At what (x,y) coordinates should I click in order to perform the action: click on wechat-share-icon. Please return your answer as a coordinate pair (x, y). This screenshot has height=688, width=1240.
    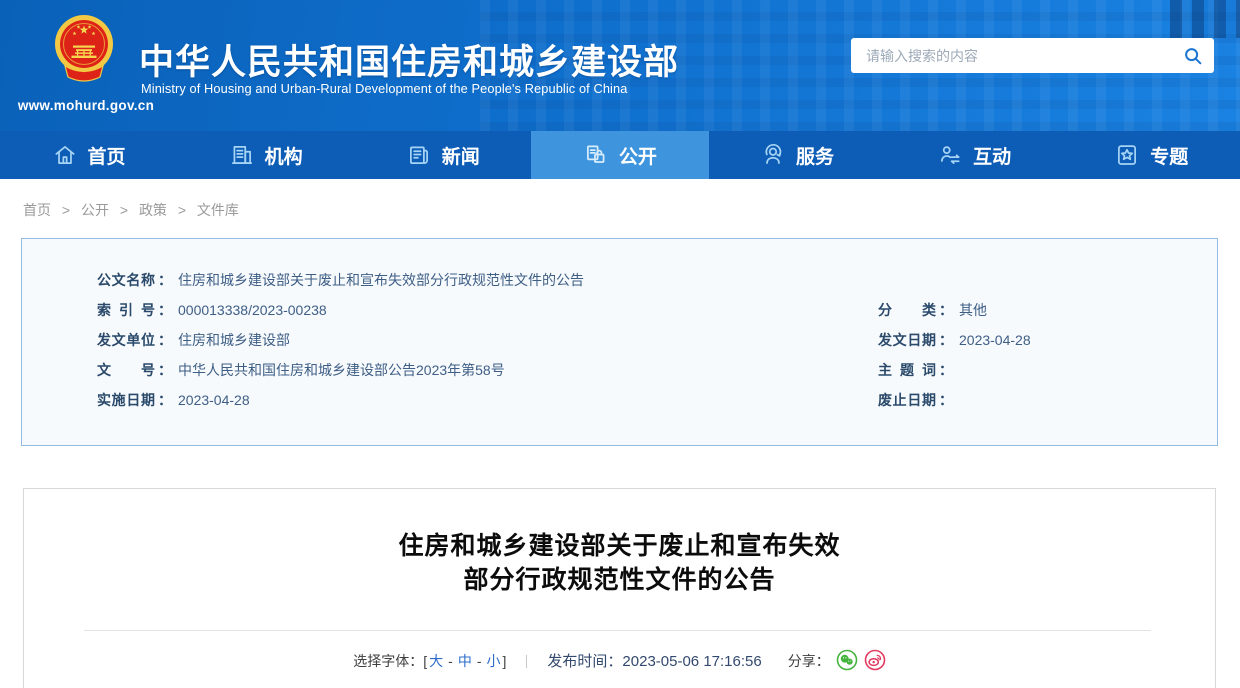
    Looking at the image, I should click on (847, 660).